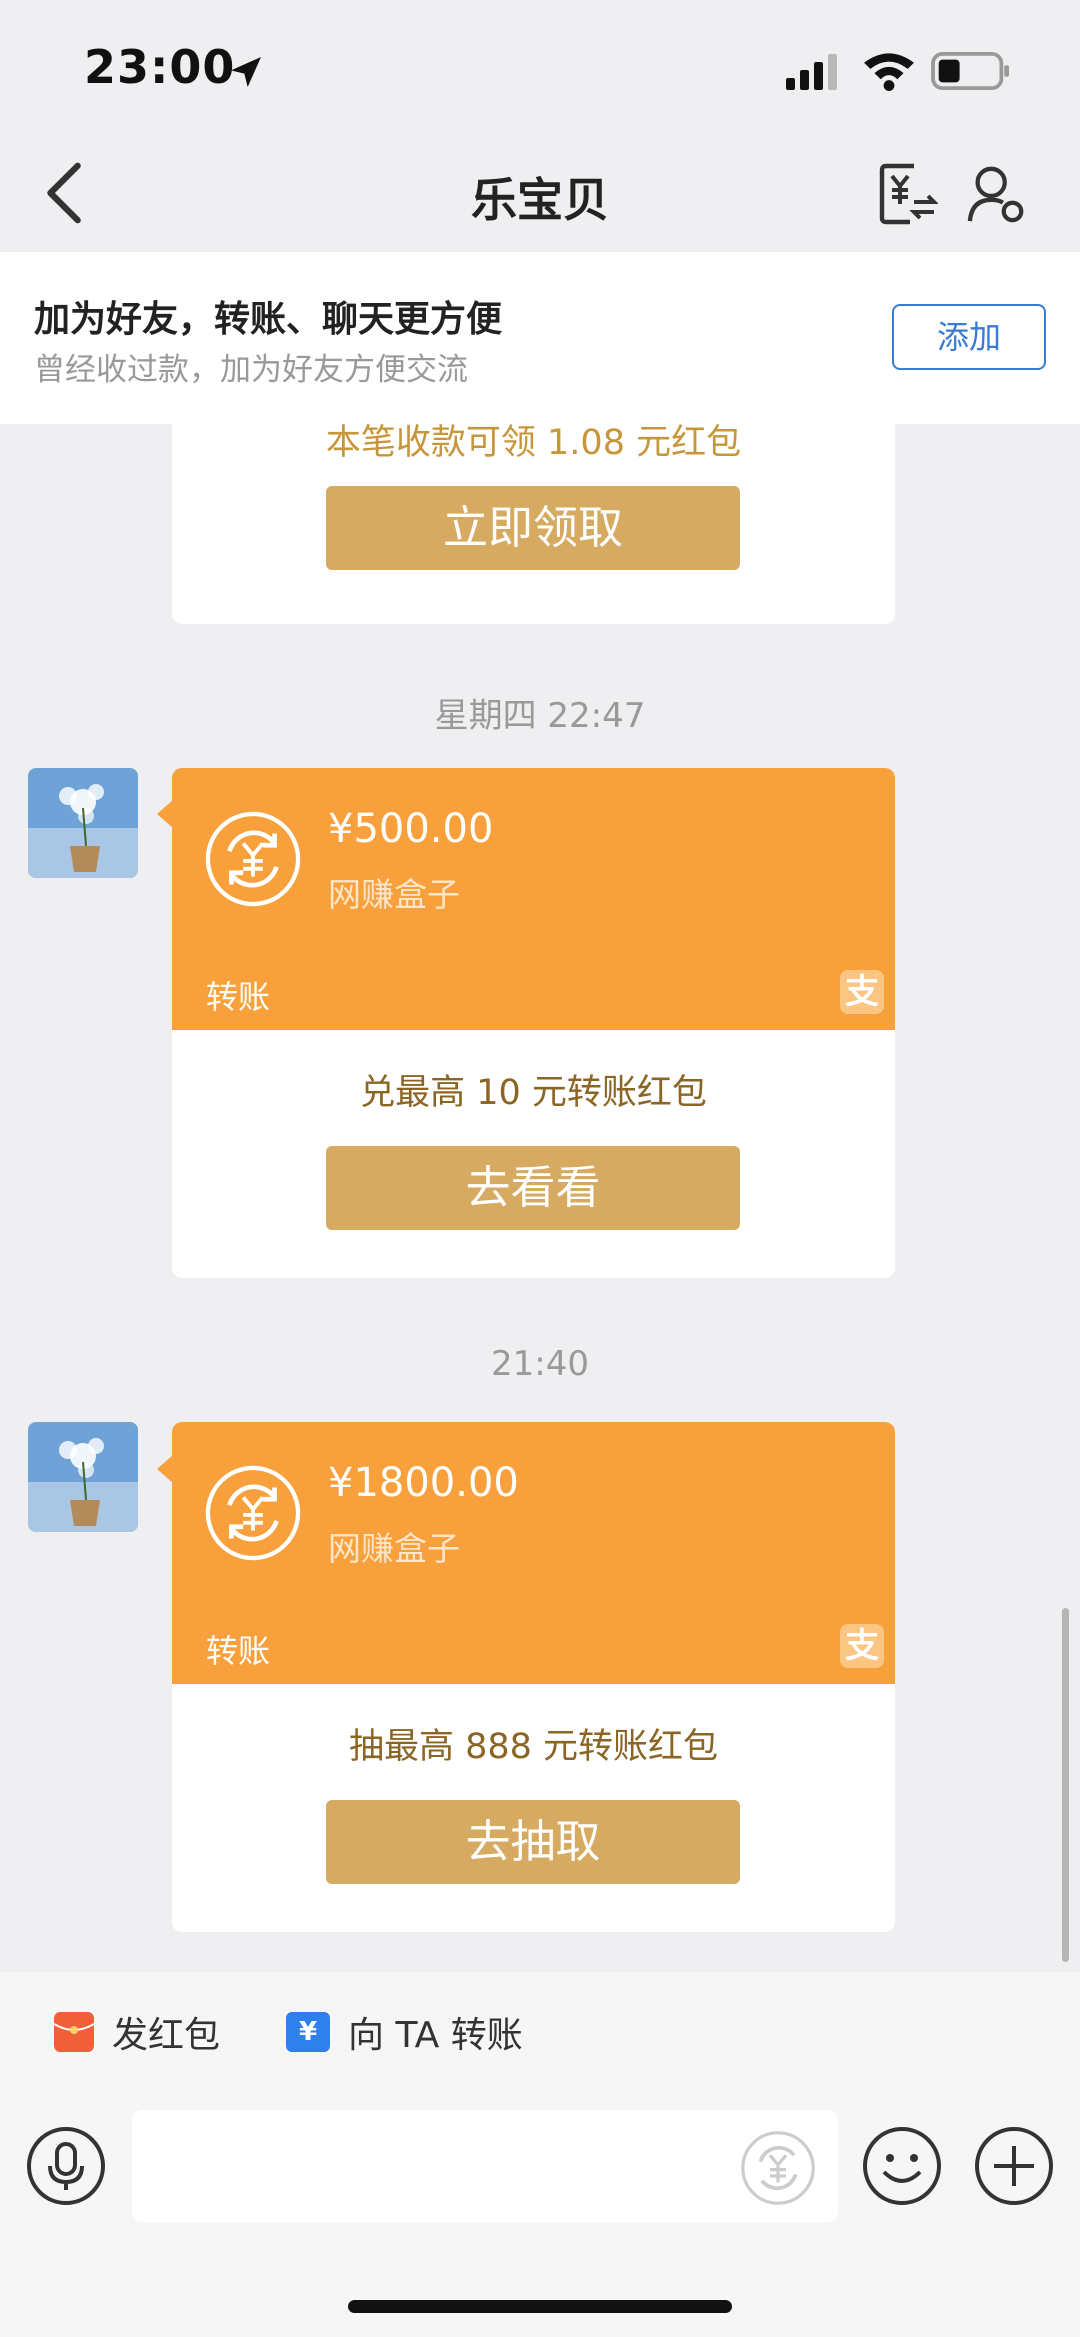 This screenshot has width=1080, height=2337. Describe the element at coordinates (251, 370) in the screenshot. I see `banner-subtitle: 曾经收过款，加为好友方便交流` at that location.